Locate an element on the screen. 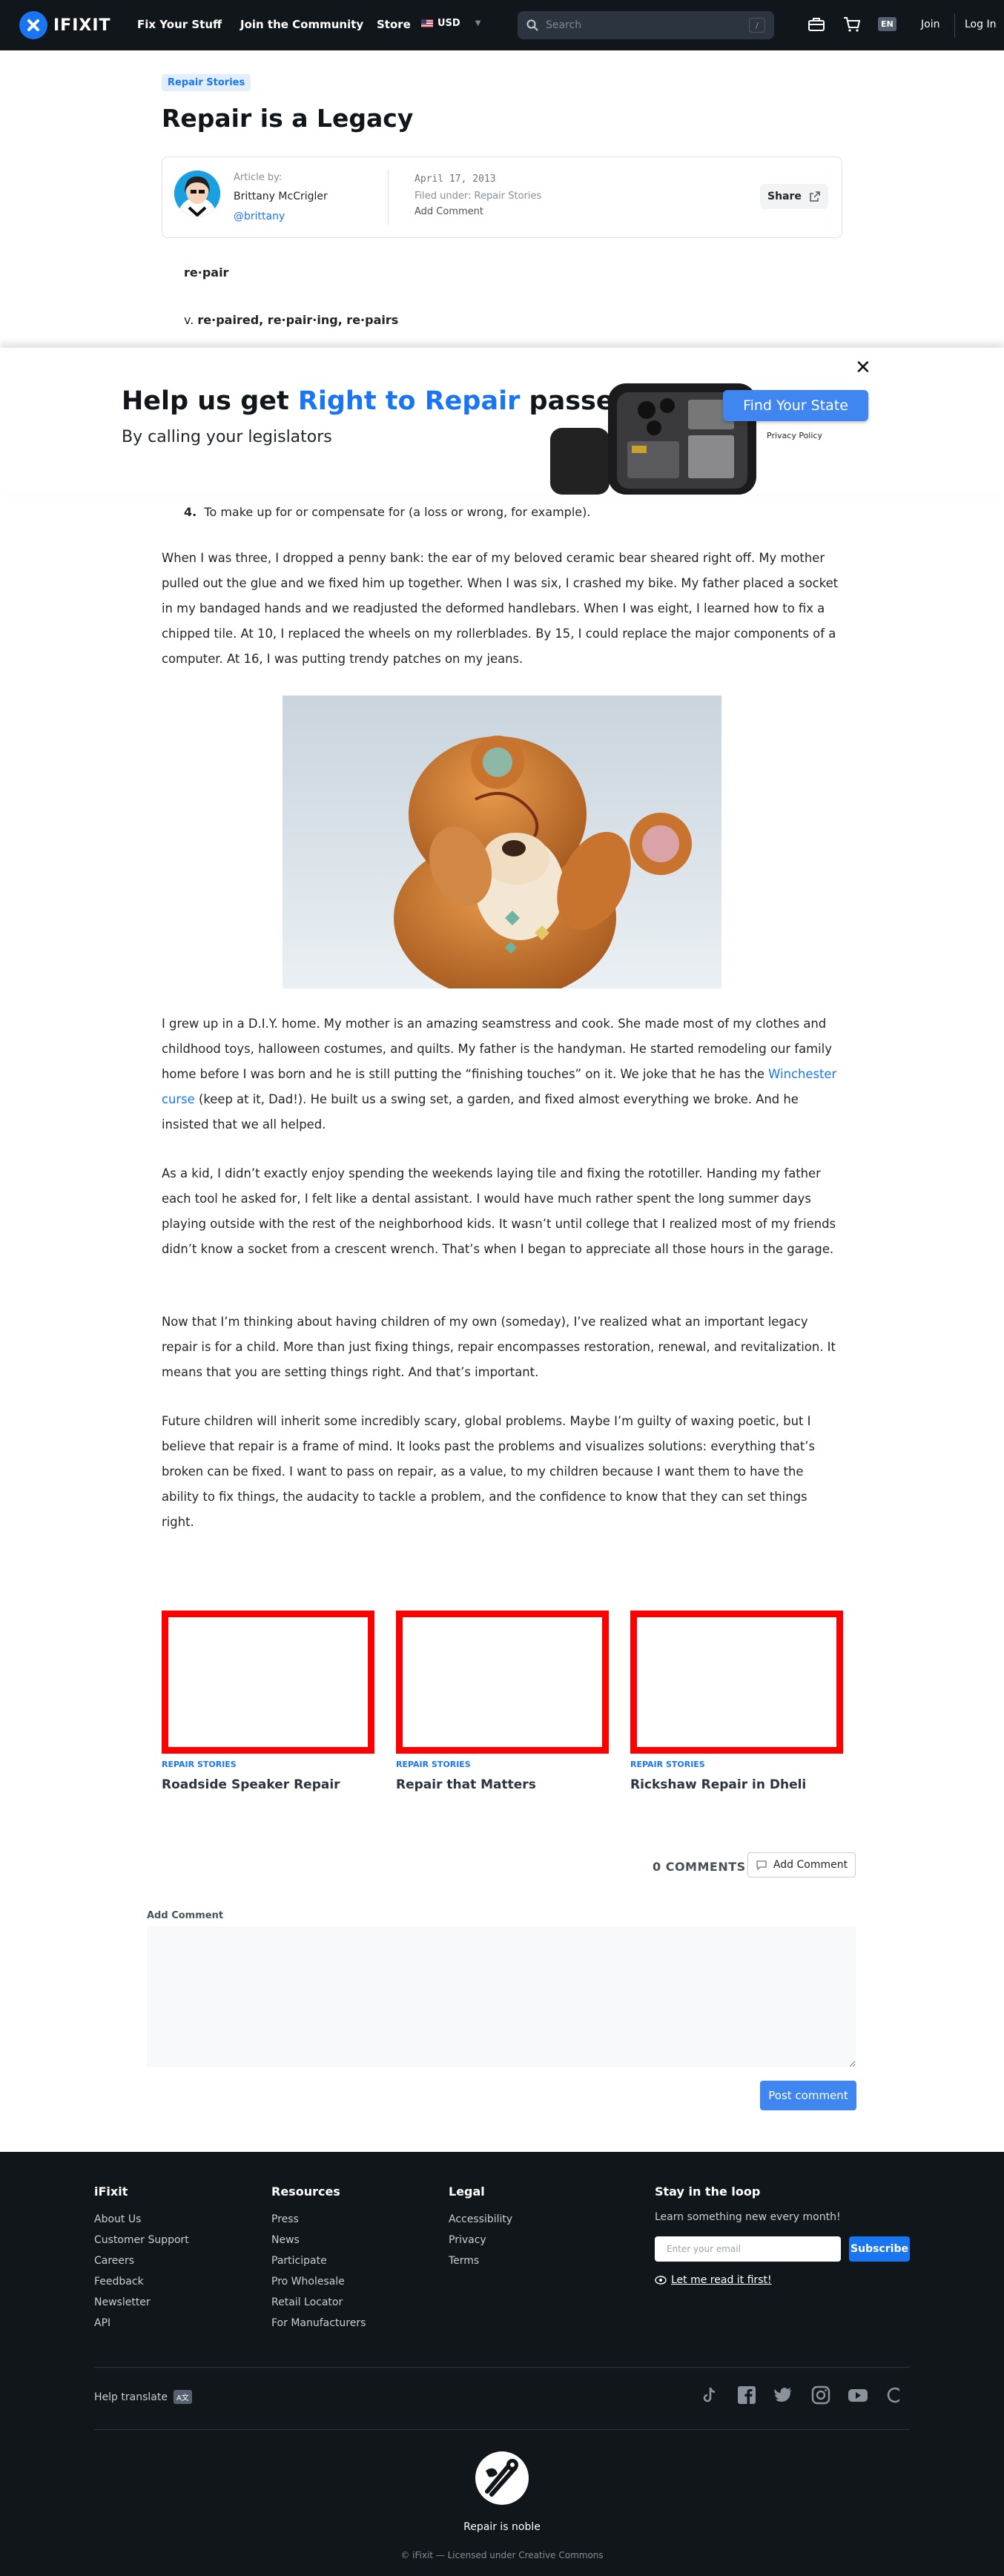 This screenshot has width=1004, height=2576. search-bar: Search / is located at coordinates (646, 25).